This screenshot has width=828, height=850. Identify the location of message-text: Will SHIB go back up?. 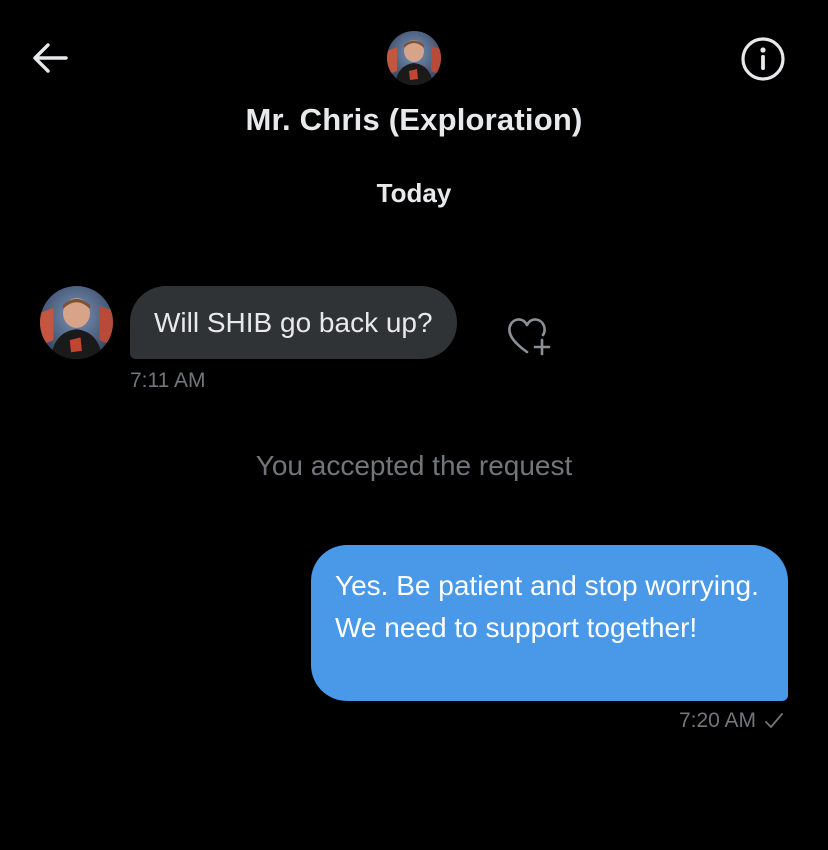
(293, 322).